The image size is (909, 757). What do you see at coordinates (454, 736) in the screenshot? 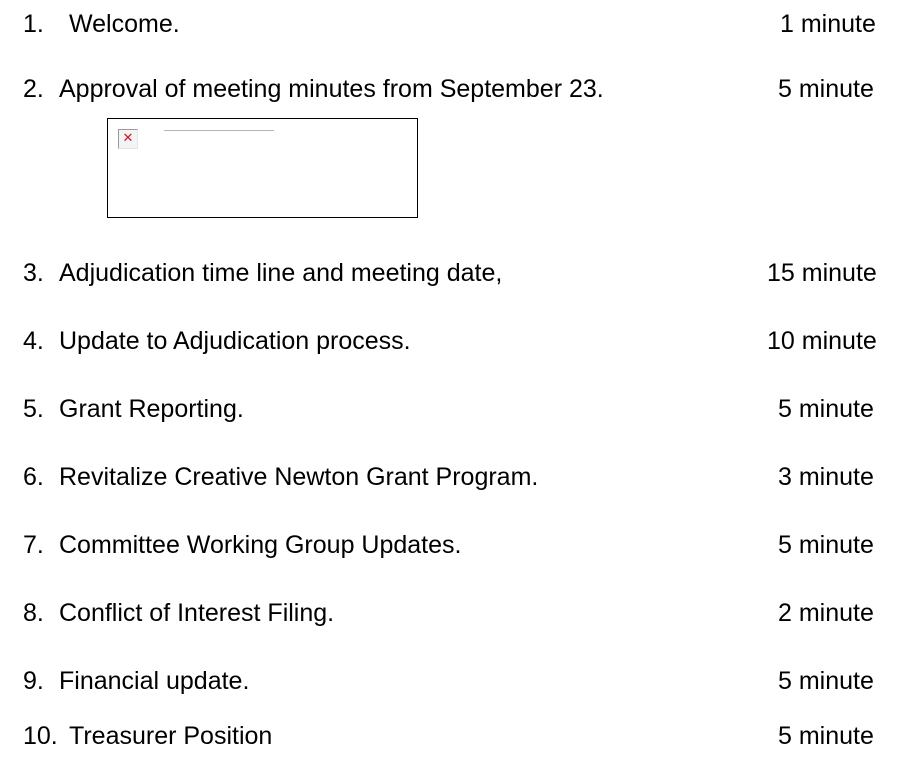
I see `agenda-item-10: 10. Treasurer Position 5 minute` at bounding box center [454, 736].